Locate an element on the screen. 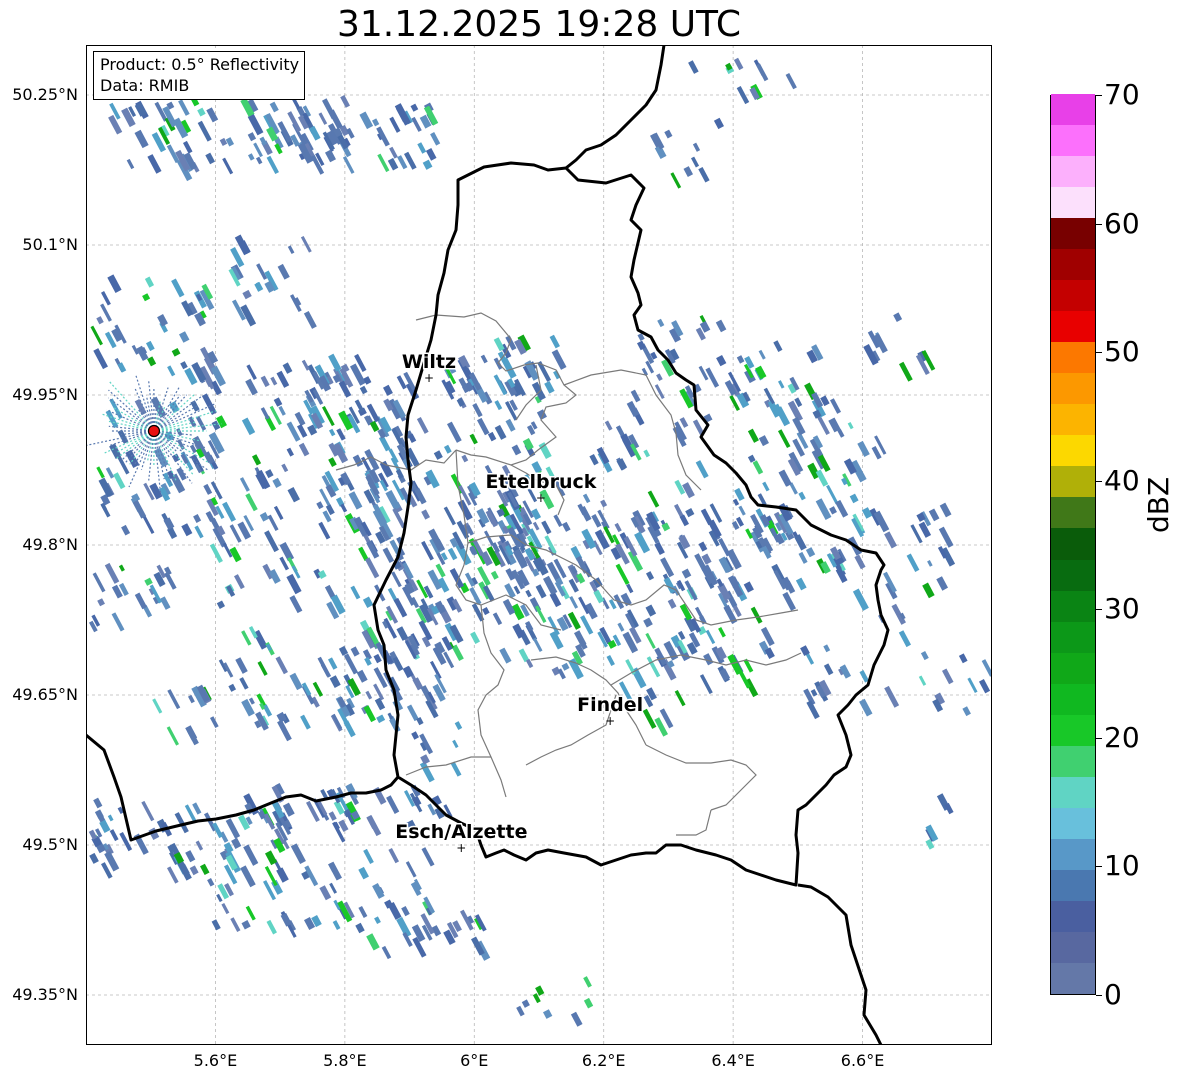 Image resolution: width=1184 pixels, height=1081 pixels. lon-tick-label: 5.8°E is located at coordinates (345, 1060).